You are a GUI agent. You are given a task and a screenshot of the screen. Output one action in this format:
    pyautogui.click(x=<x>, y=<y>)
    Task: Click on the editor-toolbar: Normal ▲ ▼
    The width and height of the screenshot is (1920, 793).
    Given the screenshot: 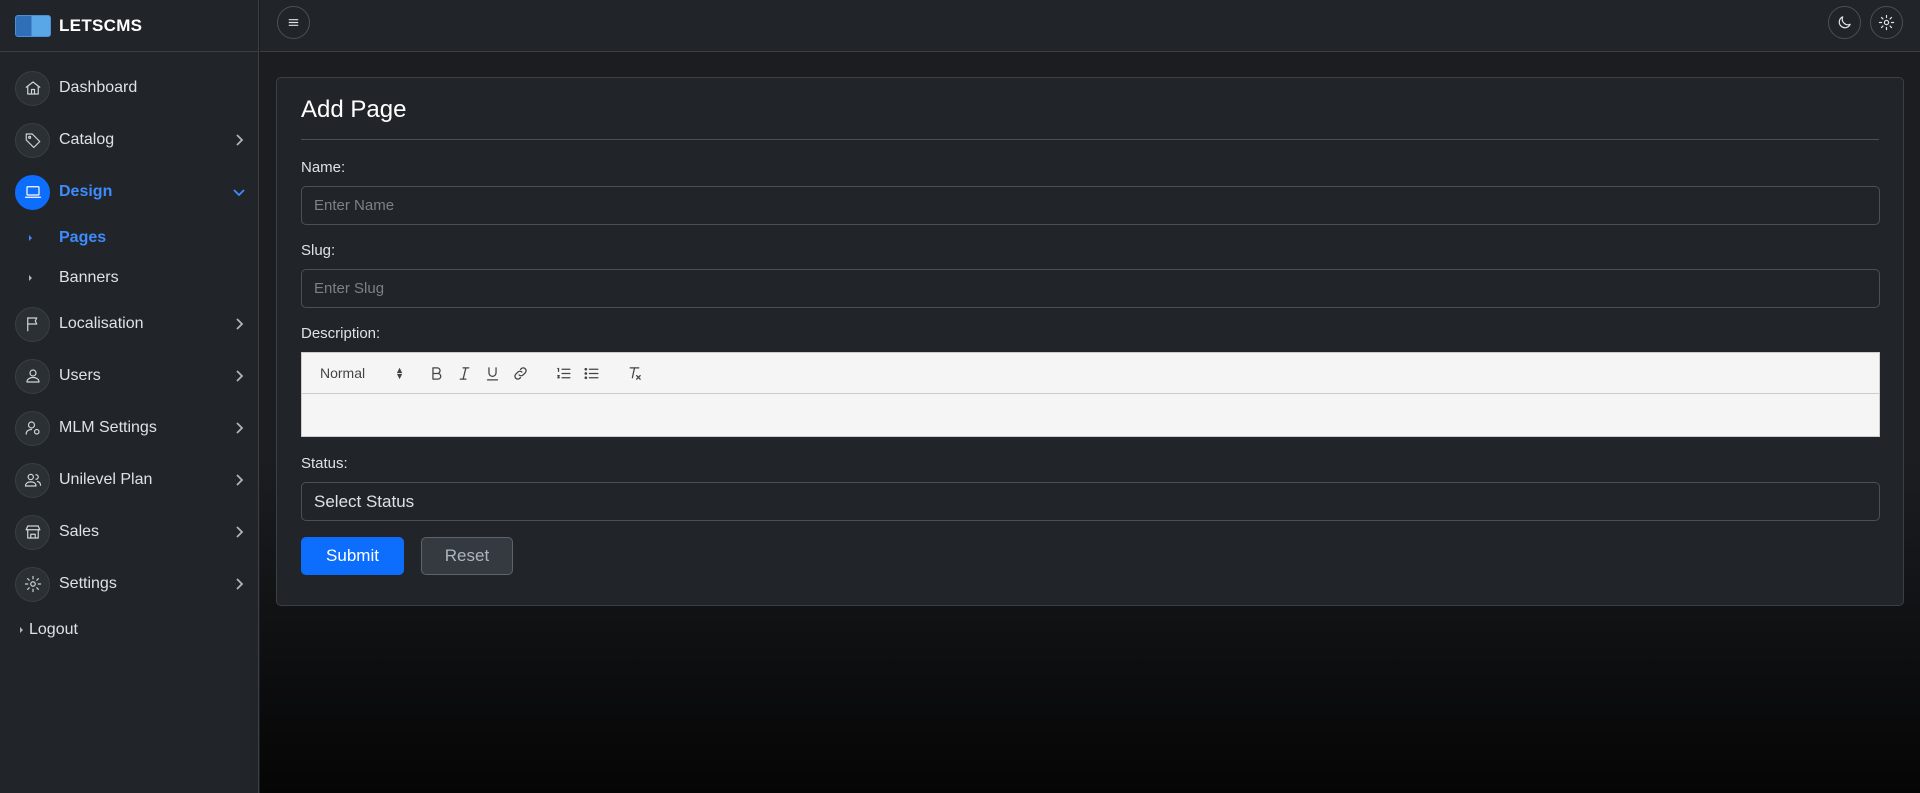 What is the action you would take?
    pyautogui.click(x=1090, y=373)
    